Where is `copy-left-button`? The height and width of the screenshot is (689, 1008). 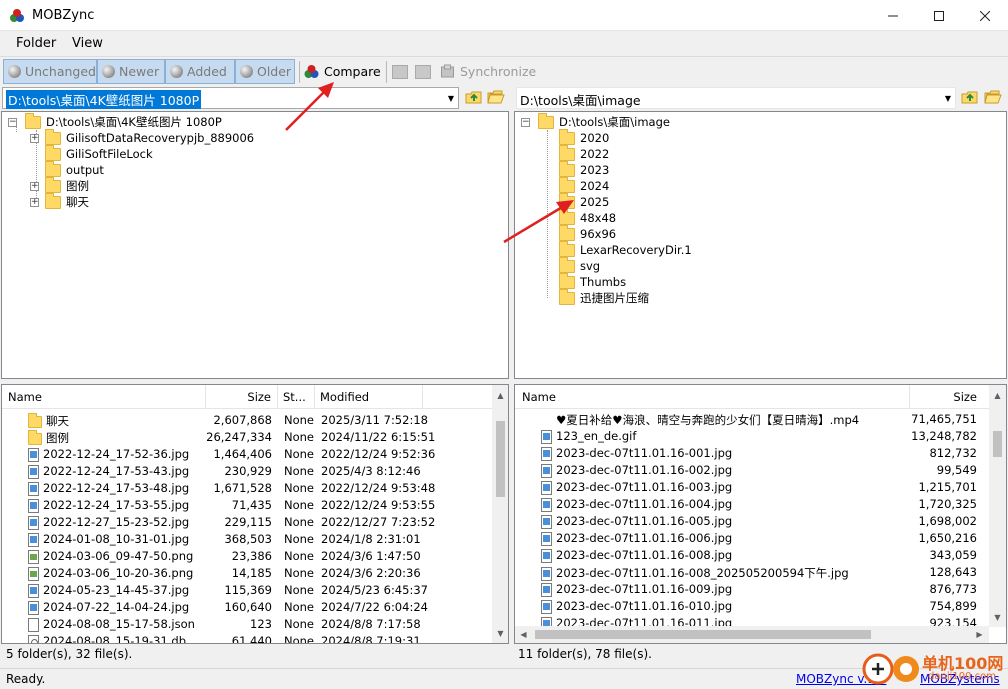
copy-left-button is located at coordinates (423, 71).